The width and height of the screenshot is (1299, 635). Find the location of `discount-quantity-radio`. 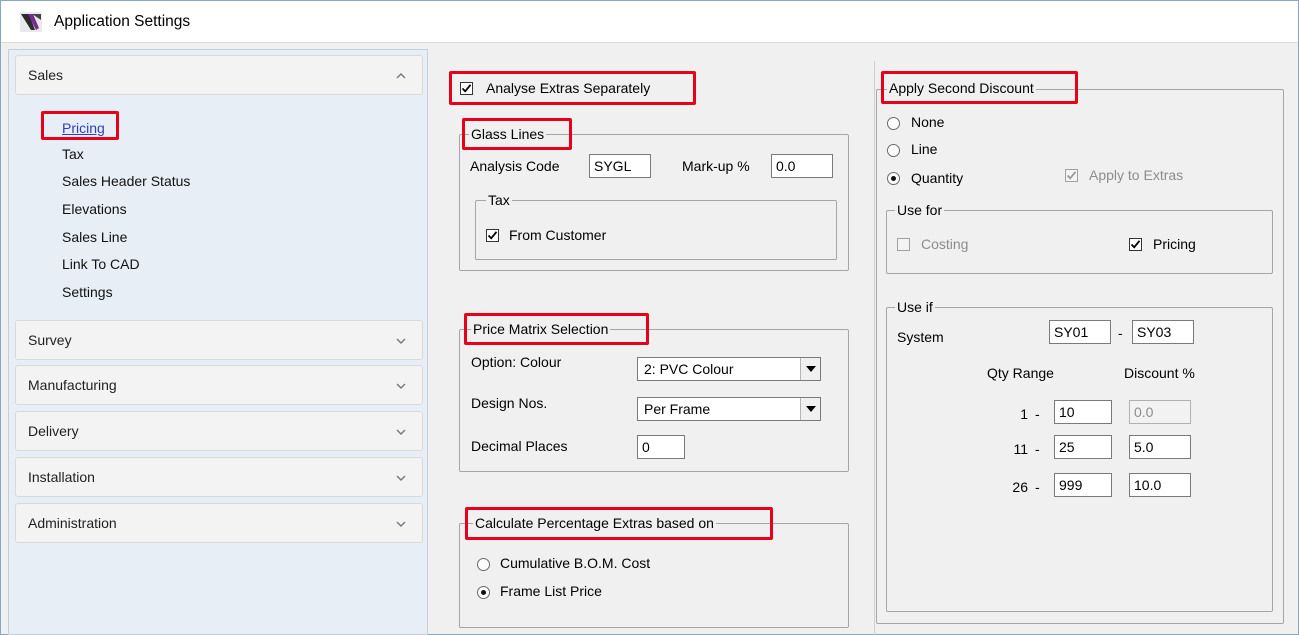

discount-quantity-radio is located at coordinates (893, 178).